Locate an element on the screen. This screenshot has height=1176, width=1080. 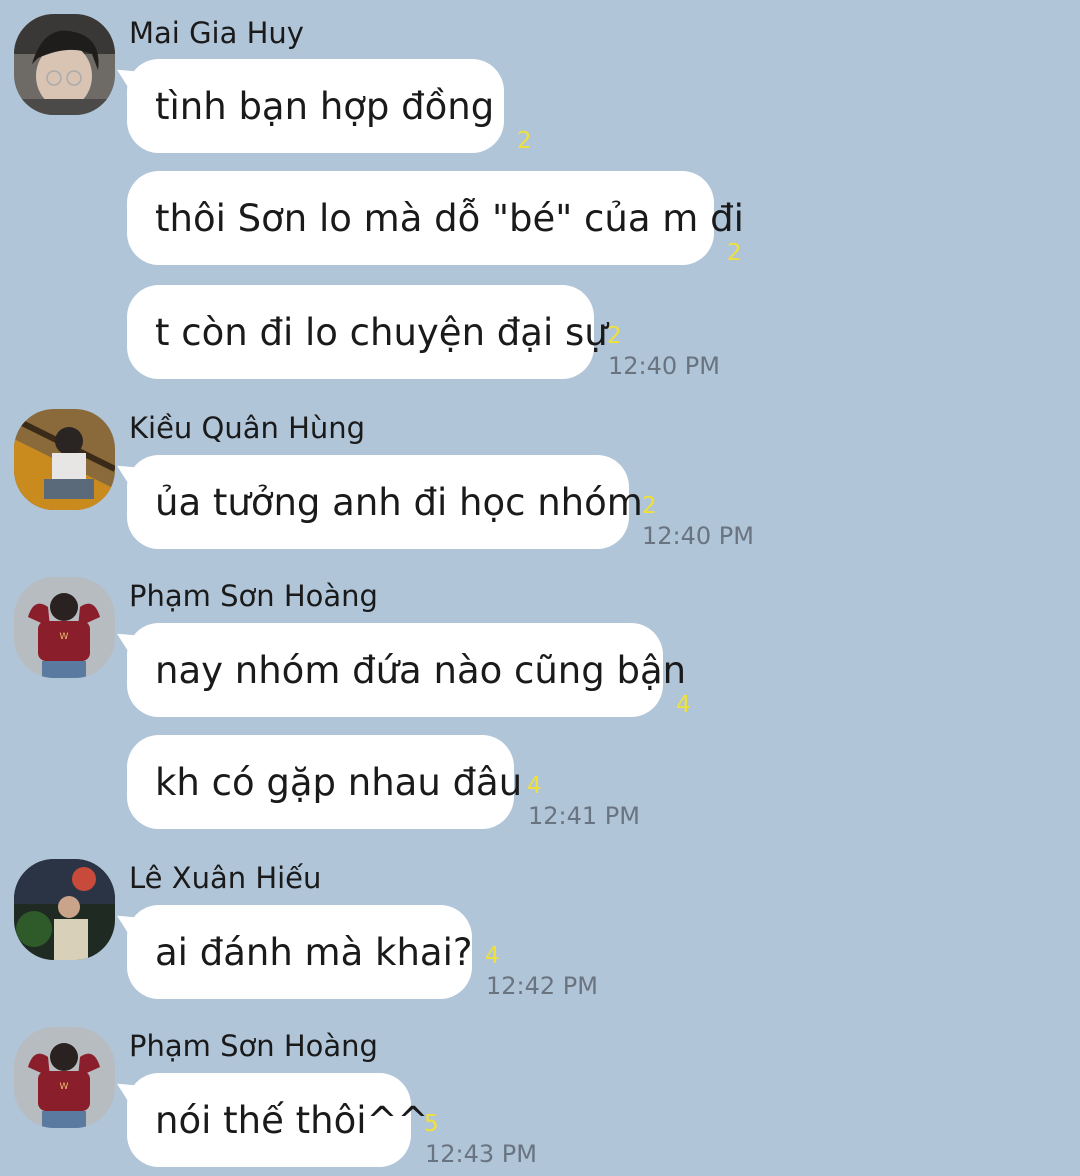
unread-count: 5 is located at coordinates (431, 1124).